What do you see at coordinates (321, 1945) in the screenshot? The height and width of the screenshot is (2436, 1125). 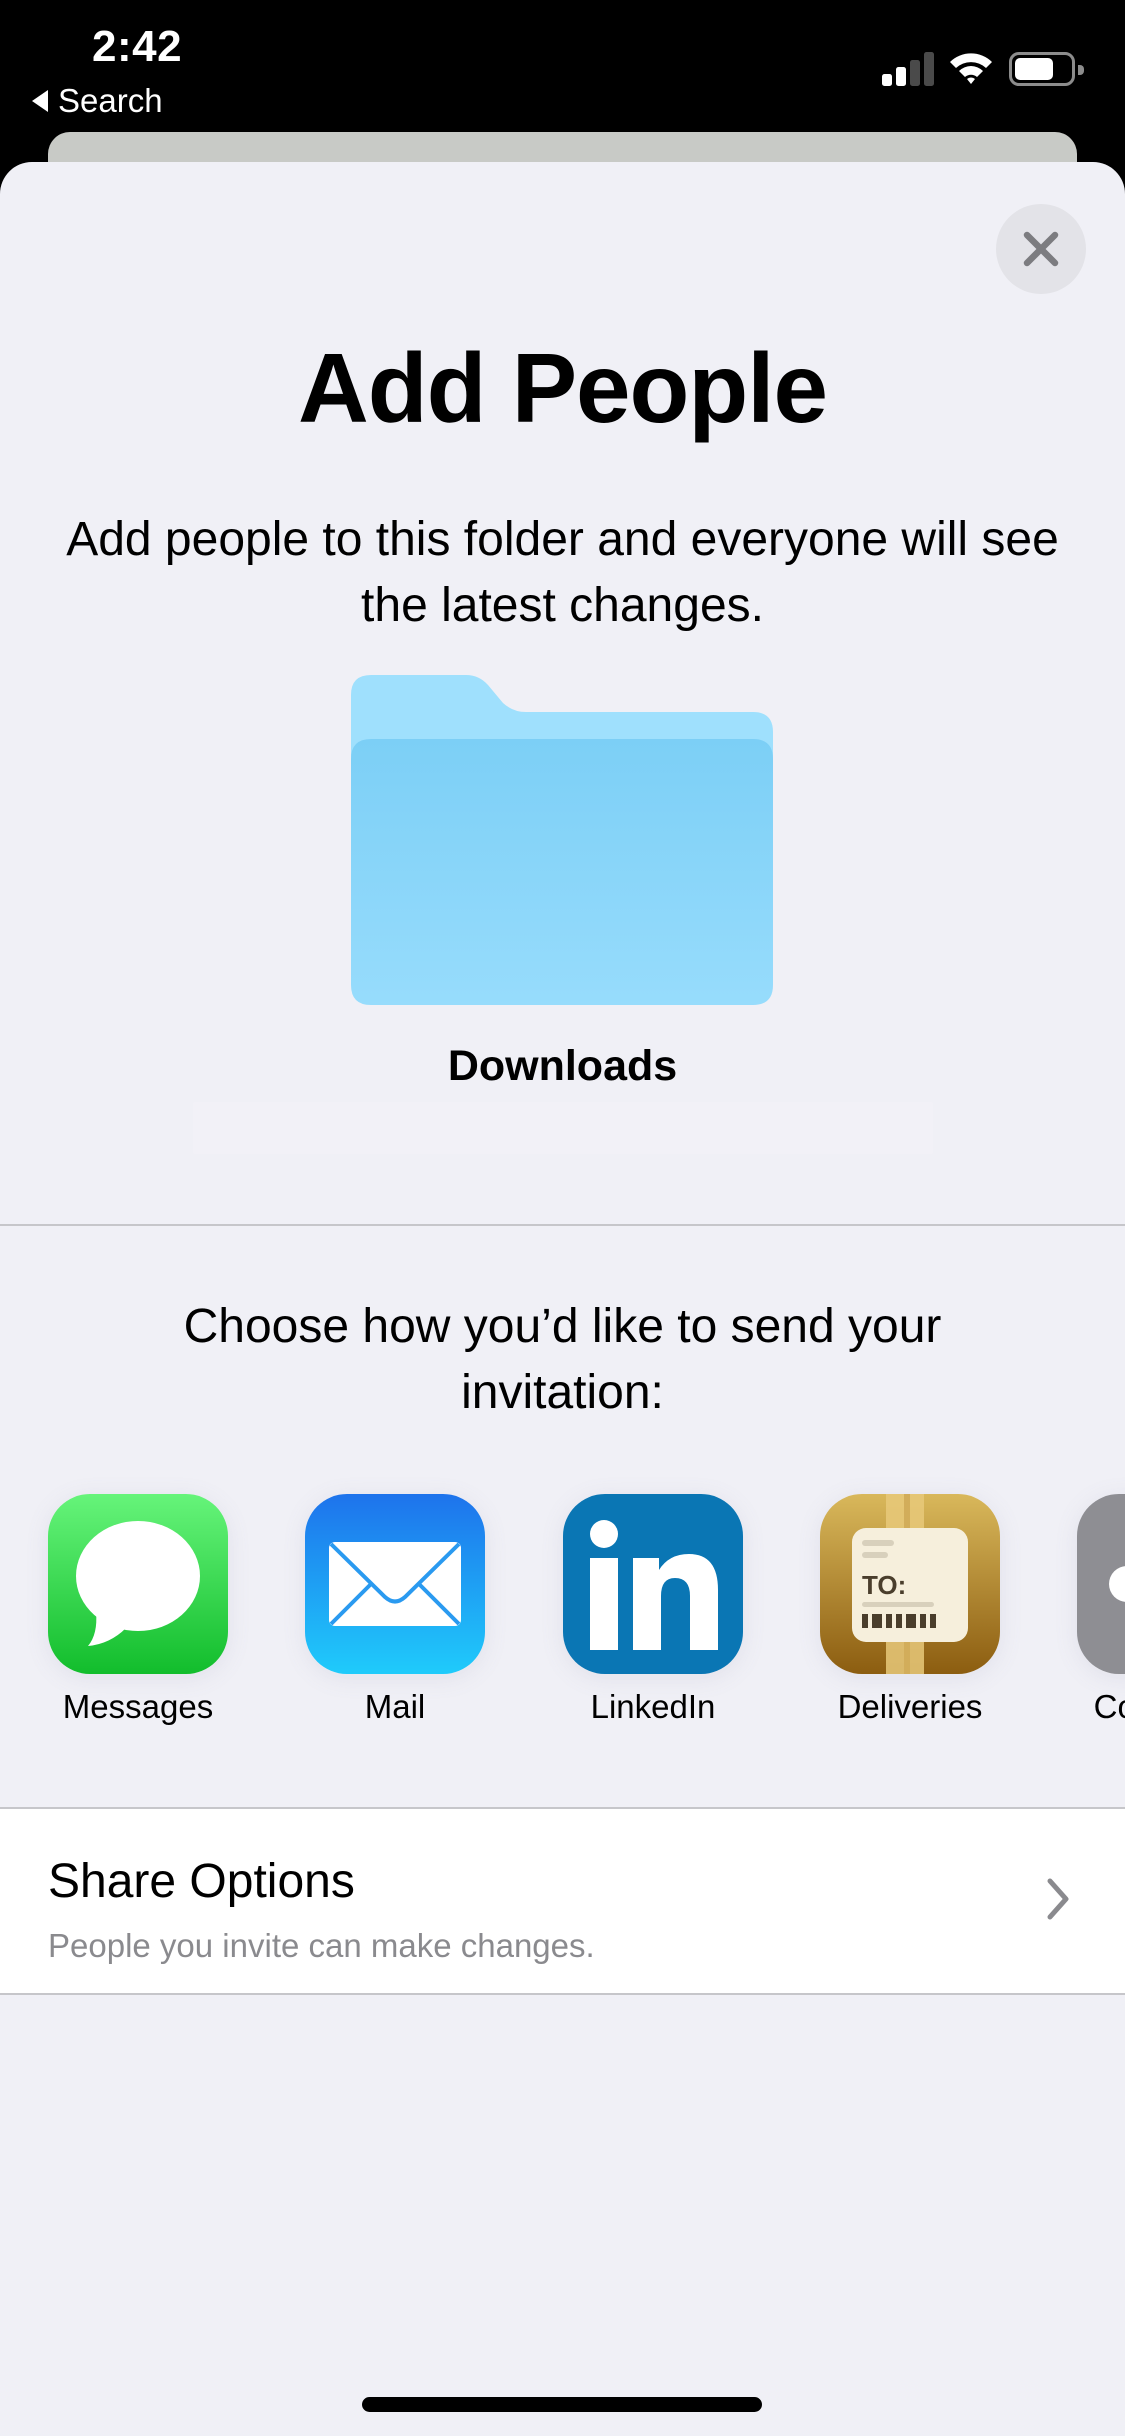 I see `share-options-subtitle: People you invite can make changes.` at bounding box center [321, 1945].